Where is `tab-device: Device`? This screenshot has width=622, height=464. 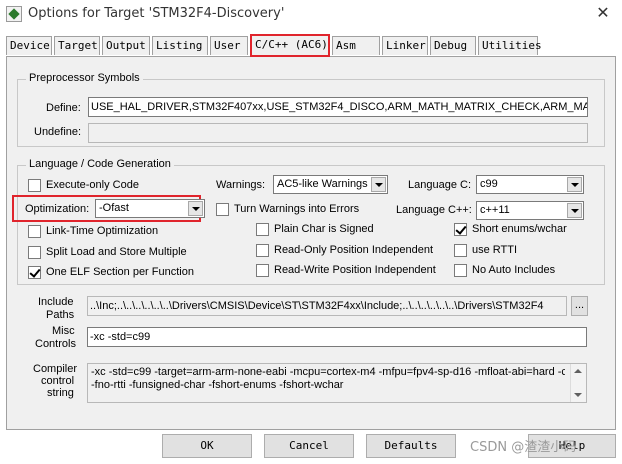
tab-device: Device is located at coordinates (29, 45).